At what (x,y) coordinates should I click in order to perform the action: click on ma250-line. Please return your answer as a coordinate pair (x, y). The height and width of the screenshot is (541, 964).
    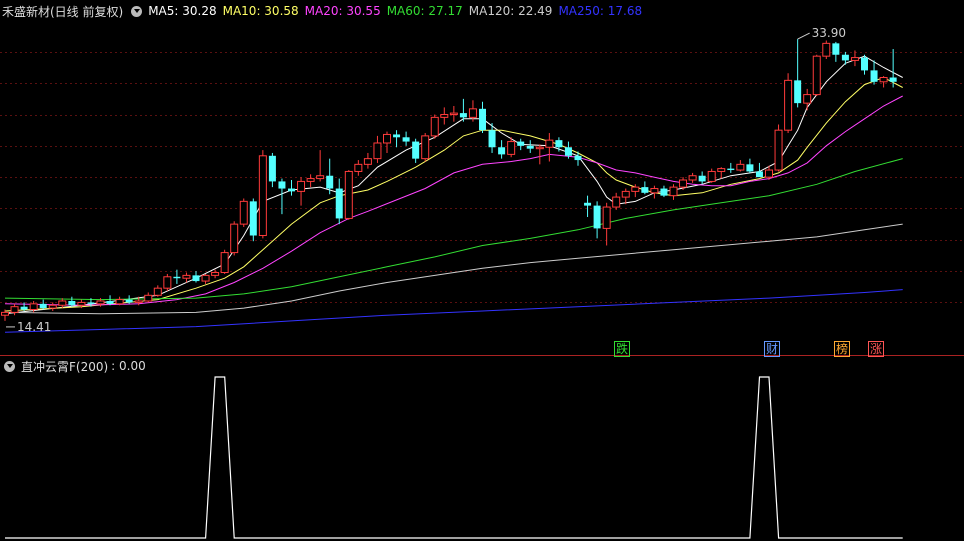
    Looking at the image, I should click on (453, 311).